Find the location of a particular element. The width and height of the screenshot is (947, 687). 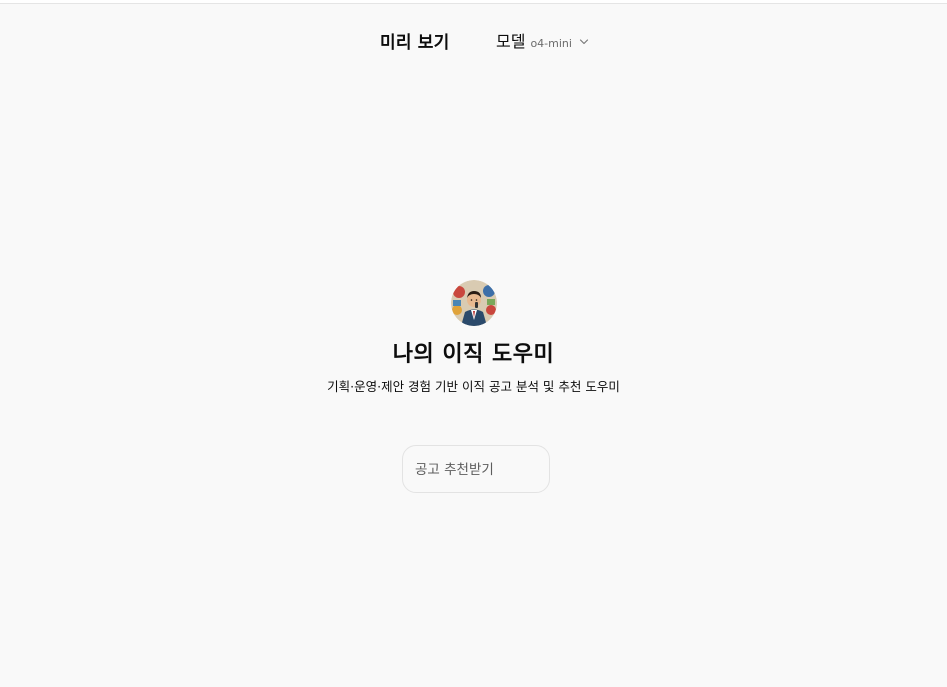

preview-header: 미리 보기 모델 o4-mini is located at coordinates (473, 40).